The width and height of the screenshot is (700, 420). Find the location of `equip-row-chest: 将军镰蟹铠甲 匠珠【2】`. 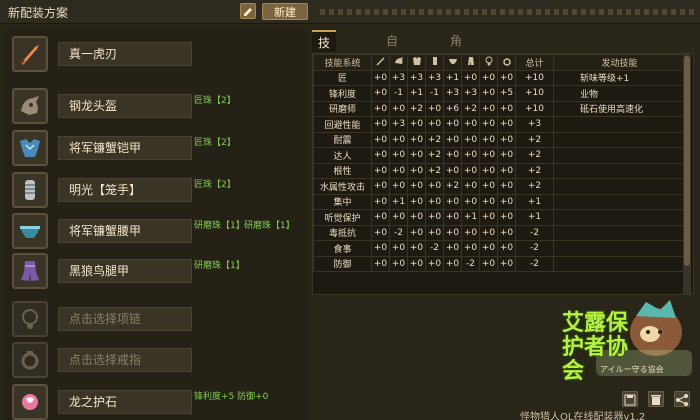

equip-row-chest: 将军镰蟹铠甲 匠珠【2】 is located at coordinates (156, 148).